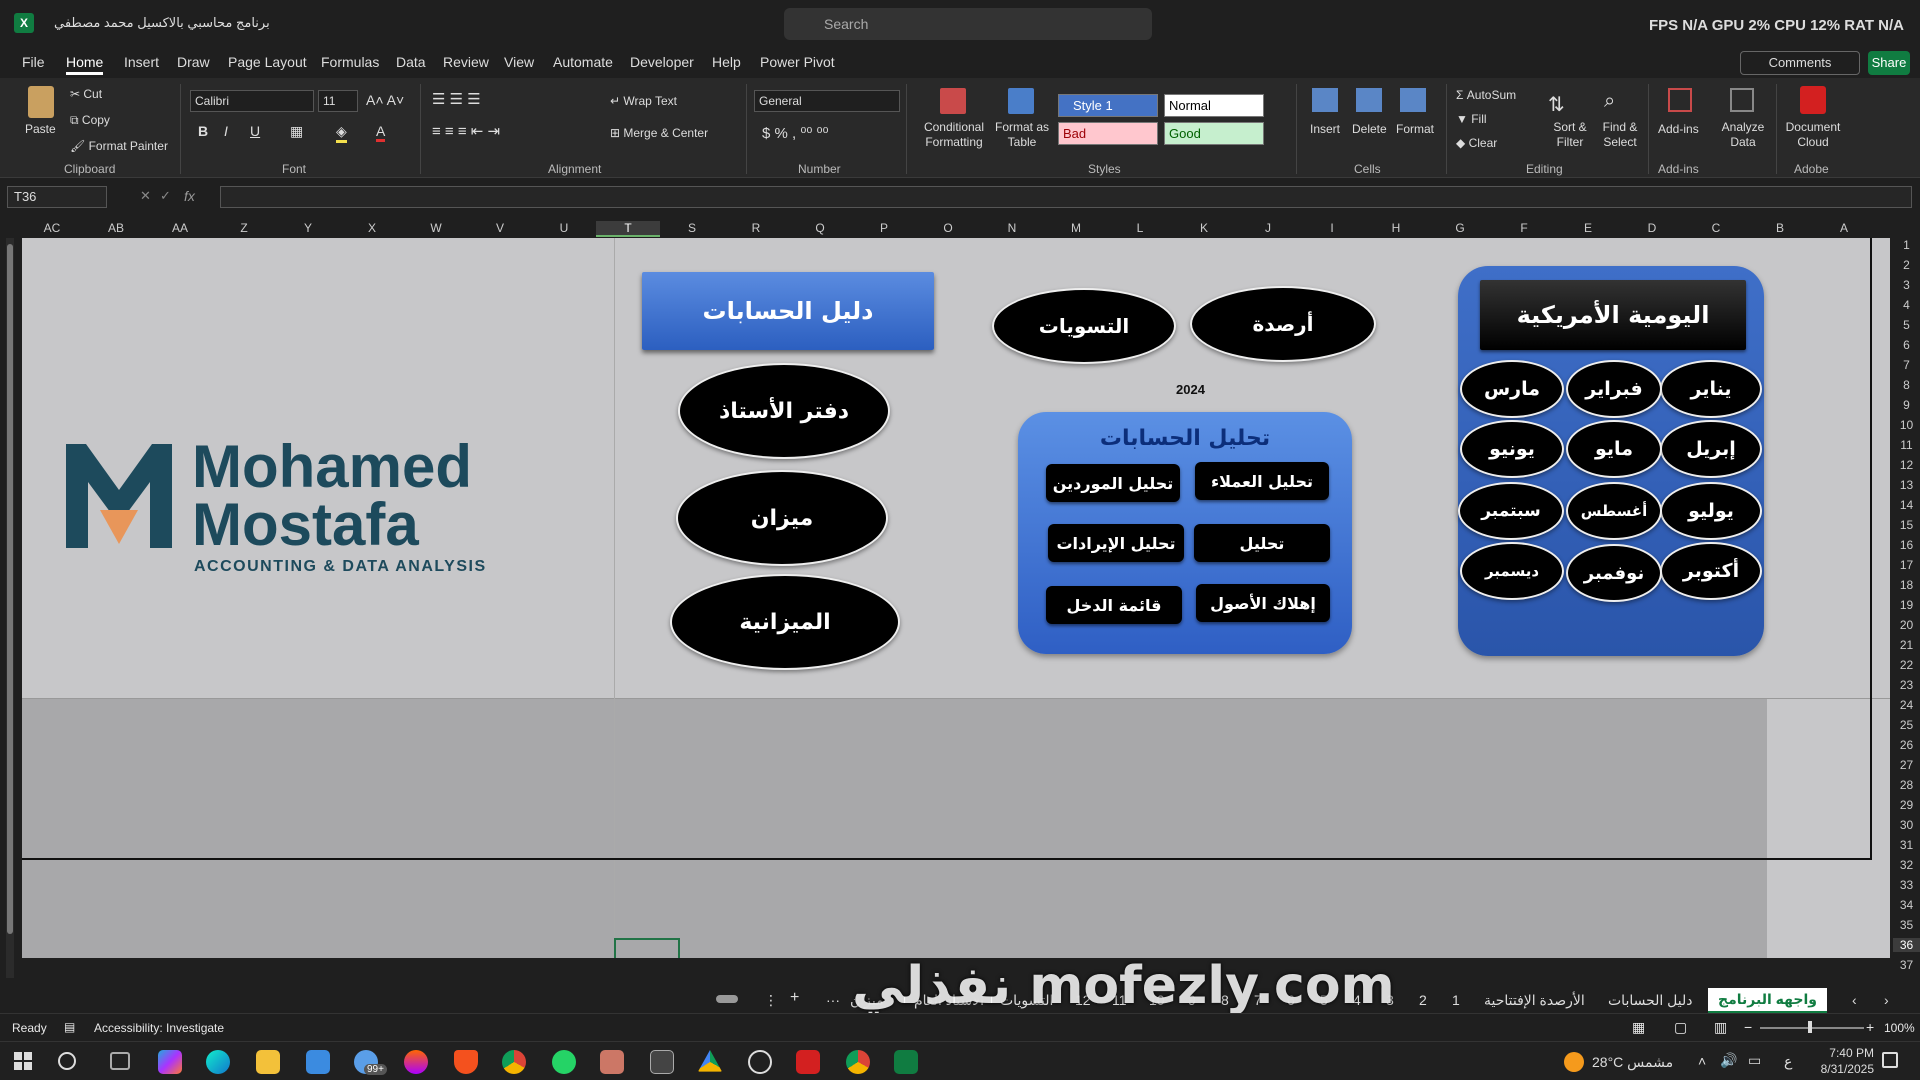 This screenshot has width=1920, height=1080. I want to click on row-header: 29, so click(1906, 805).